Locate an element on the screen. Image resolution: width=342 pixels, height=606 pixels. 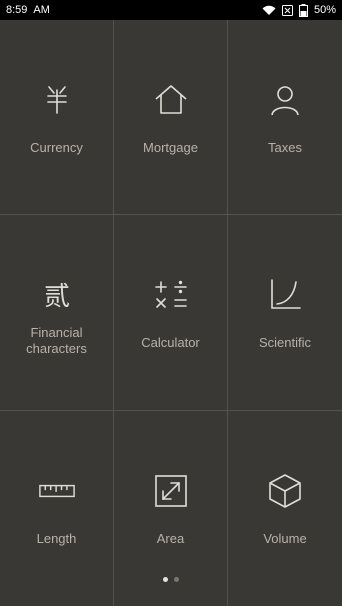
house-icon is located at coordinates (171, 100).